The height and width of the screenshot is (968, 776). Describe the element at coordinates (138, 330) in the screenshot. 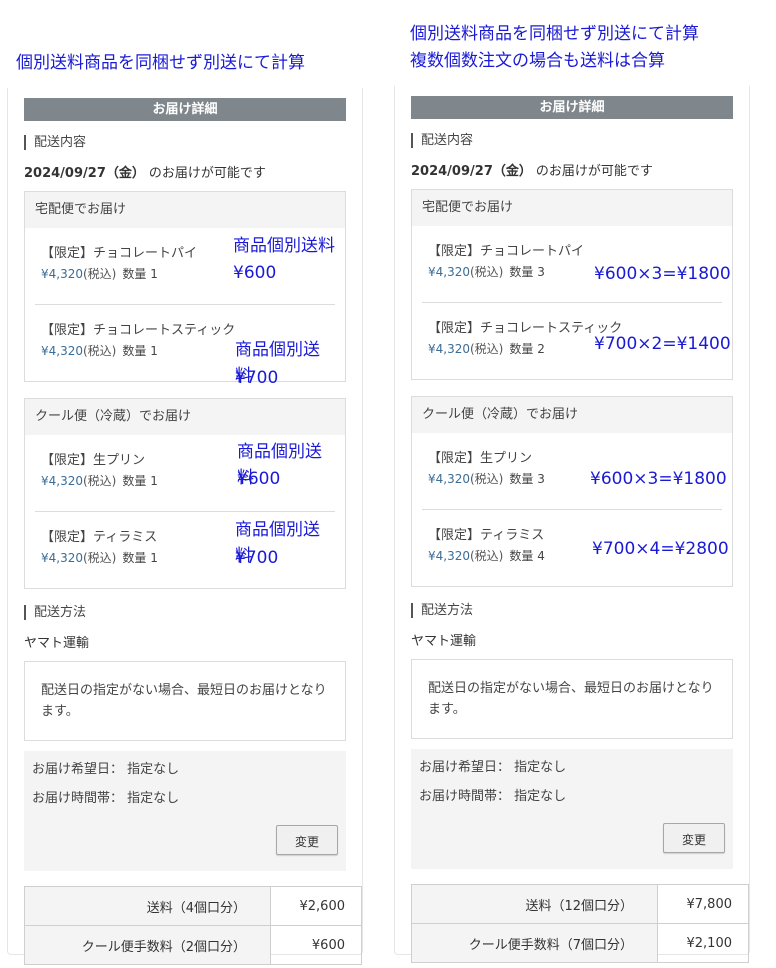

I see `item-name: 【限定】チョコレートスティック` at that location.